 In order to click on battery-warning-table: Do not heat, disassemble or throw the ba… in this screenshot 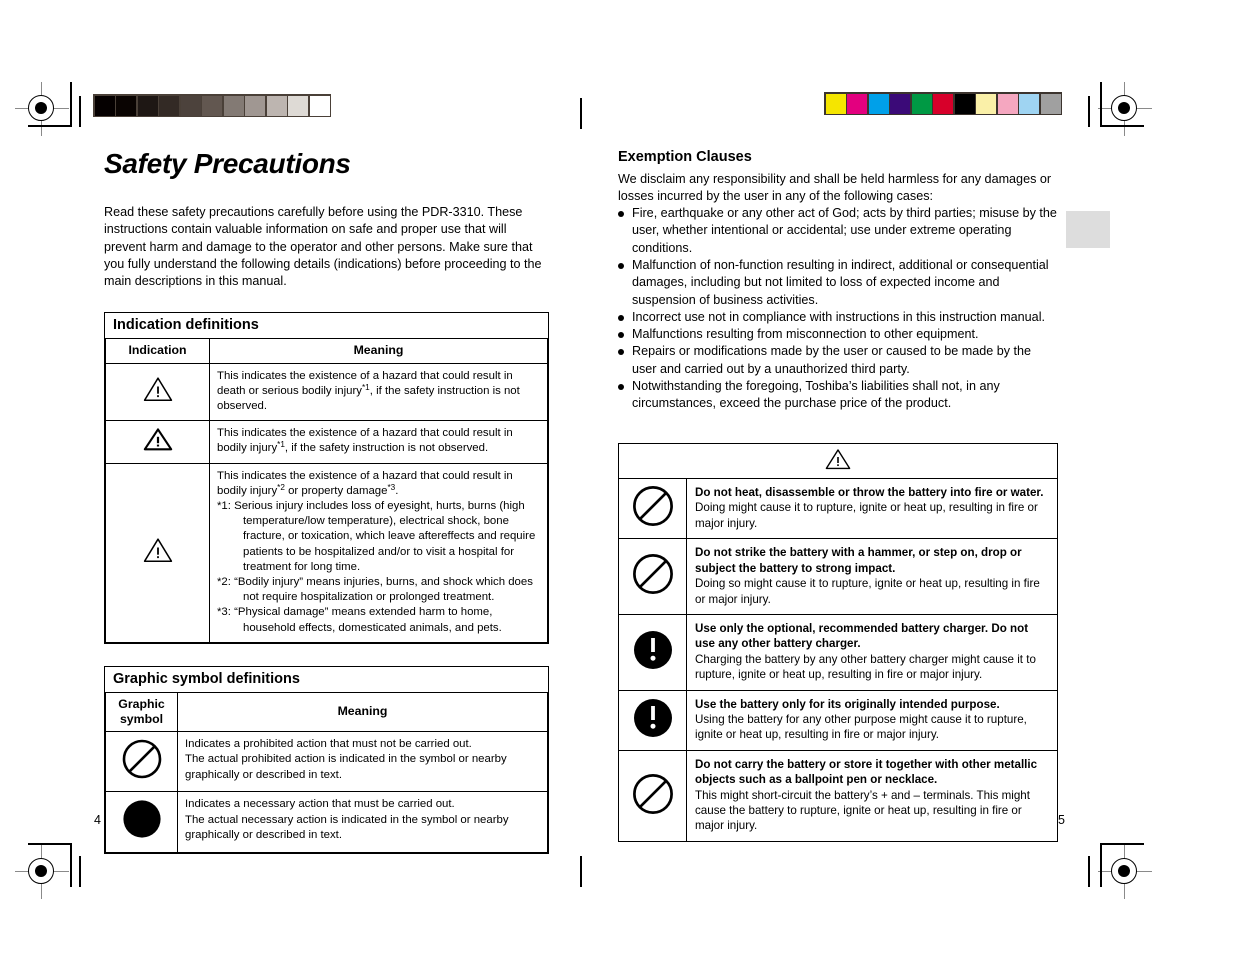, I will do `click(838, 642)`.